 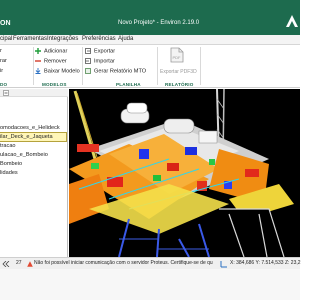 What do you see at coordinates (54, 84) in the screenshot?
I see `group-label-modelos: MODELOS` at bounding box center [54, 84].